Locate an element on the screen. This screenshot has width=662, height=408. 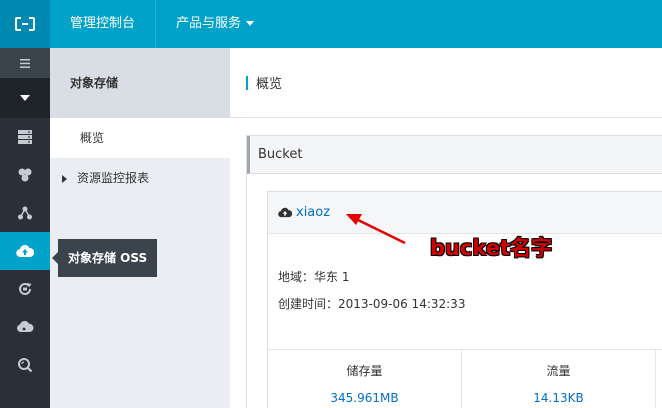
search-icon is located at coordinates (25, 365).